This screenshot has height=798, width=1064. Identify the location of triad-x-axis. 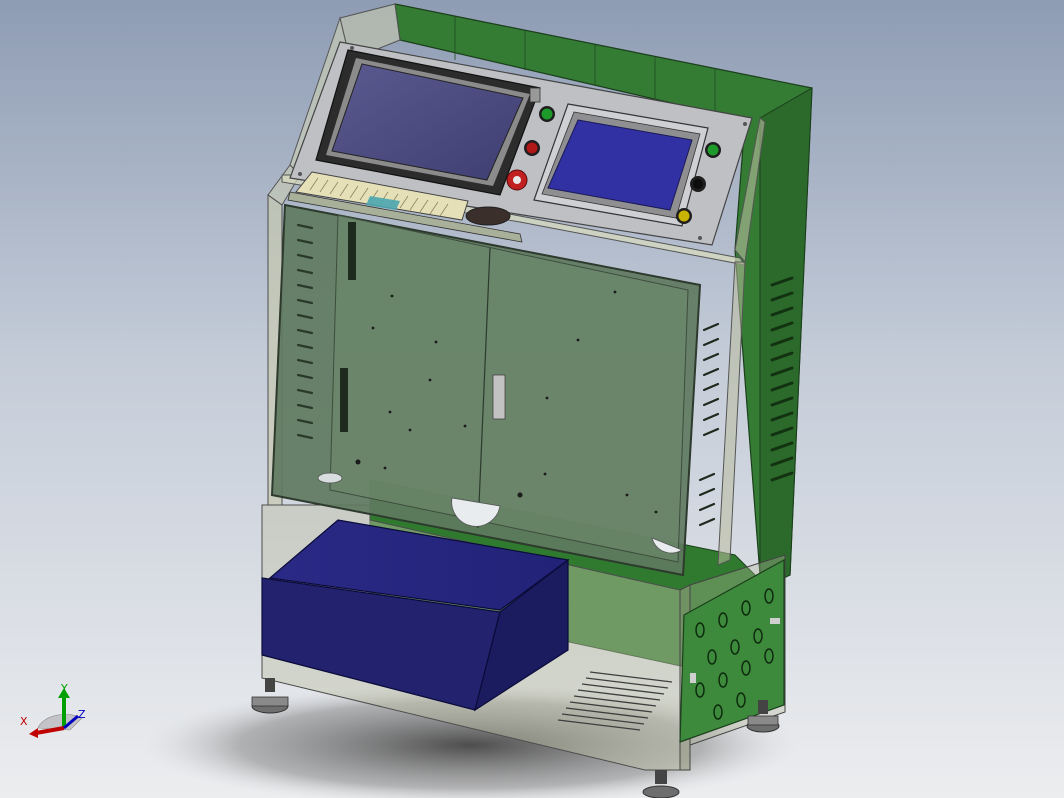
(50, 730).